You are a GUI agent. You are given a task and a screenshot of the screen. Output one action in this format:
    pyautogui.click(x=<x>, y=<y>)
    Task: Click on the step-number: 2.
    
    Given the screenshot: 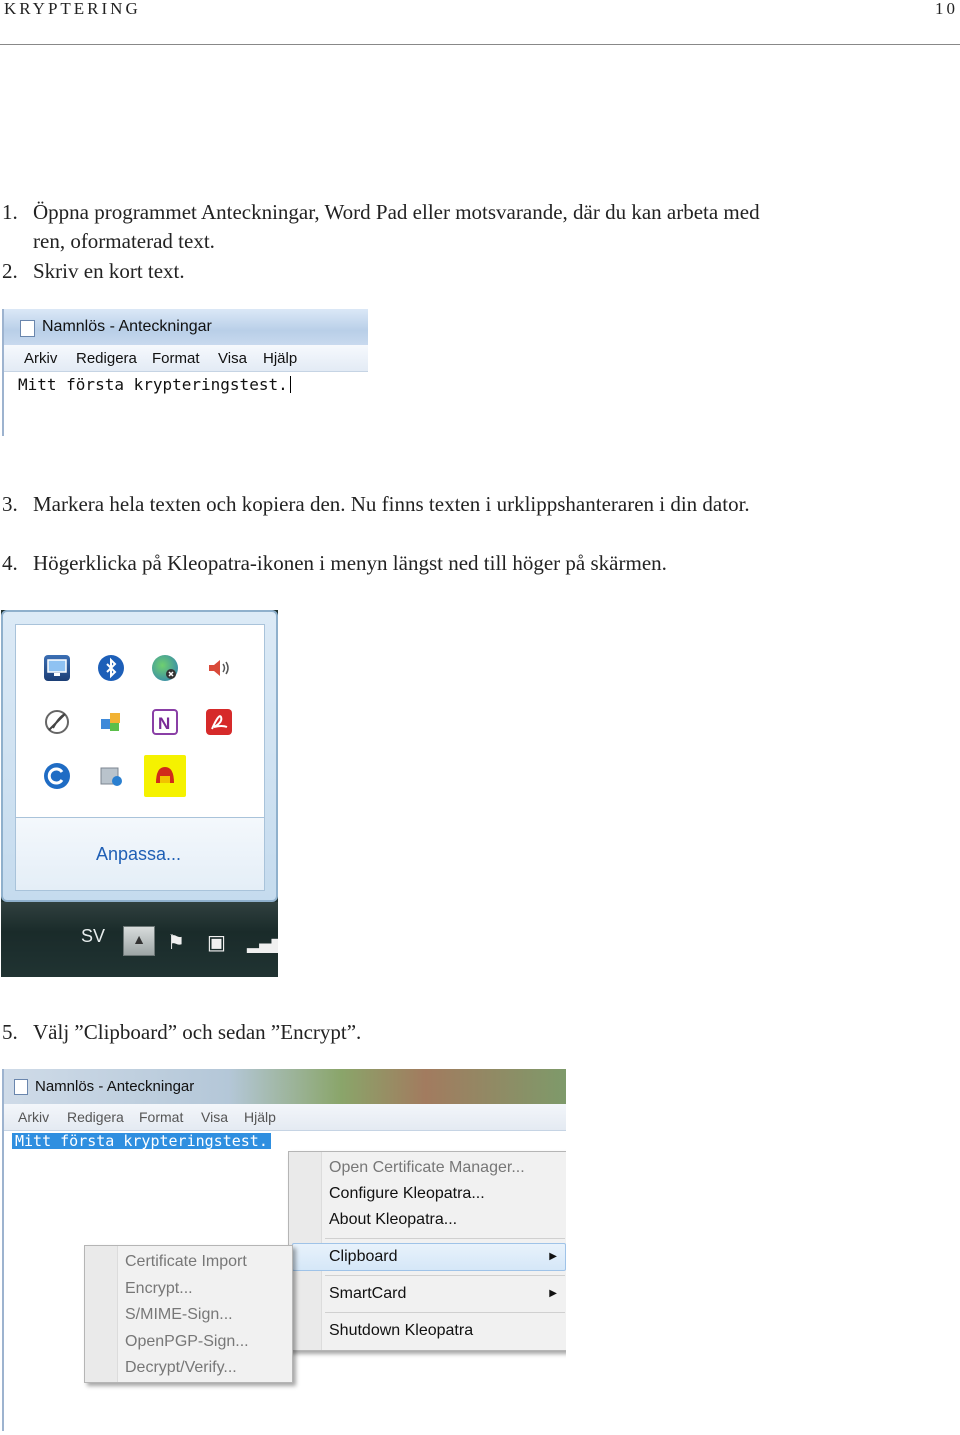 What is the action you would take?
    pyautogui.click(x=10, y=271)
    